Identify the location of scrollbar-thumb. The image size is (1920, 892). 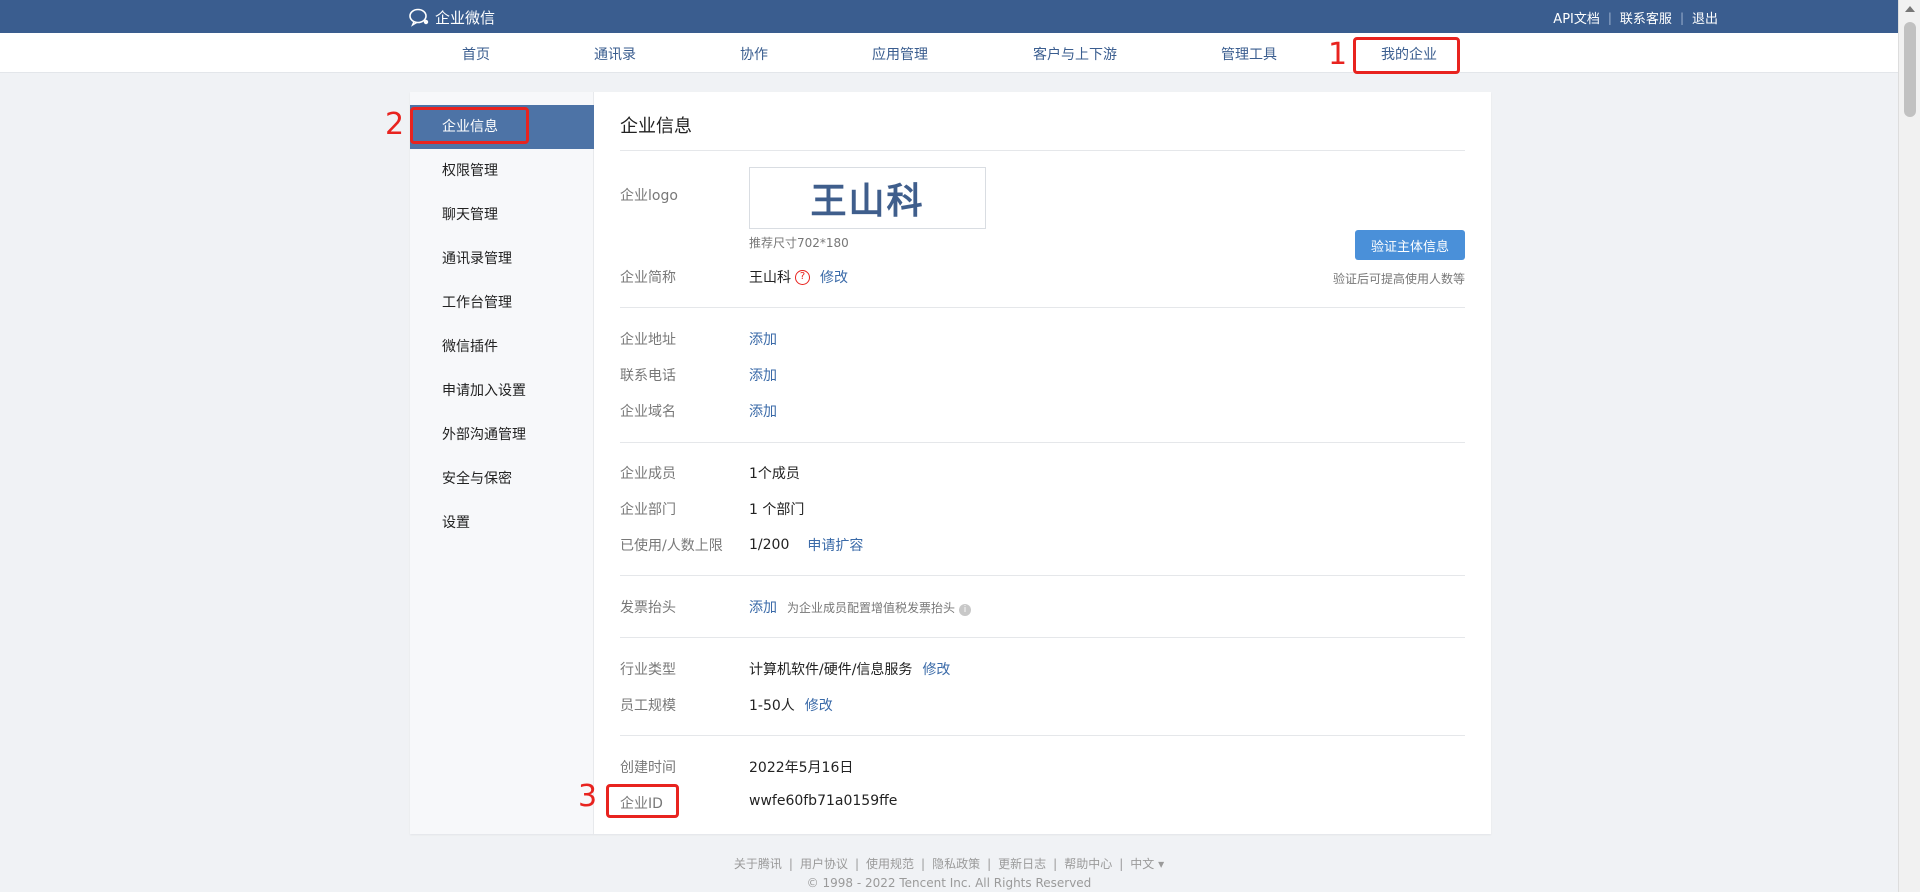
(1910, 69).